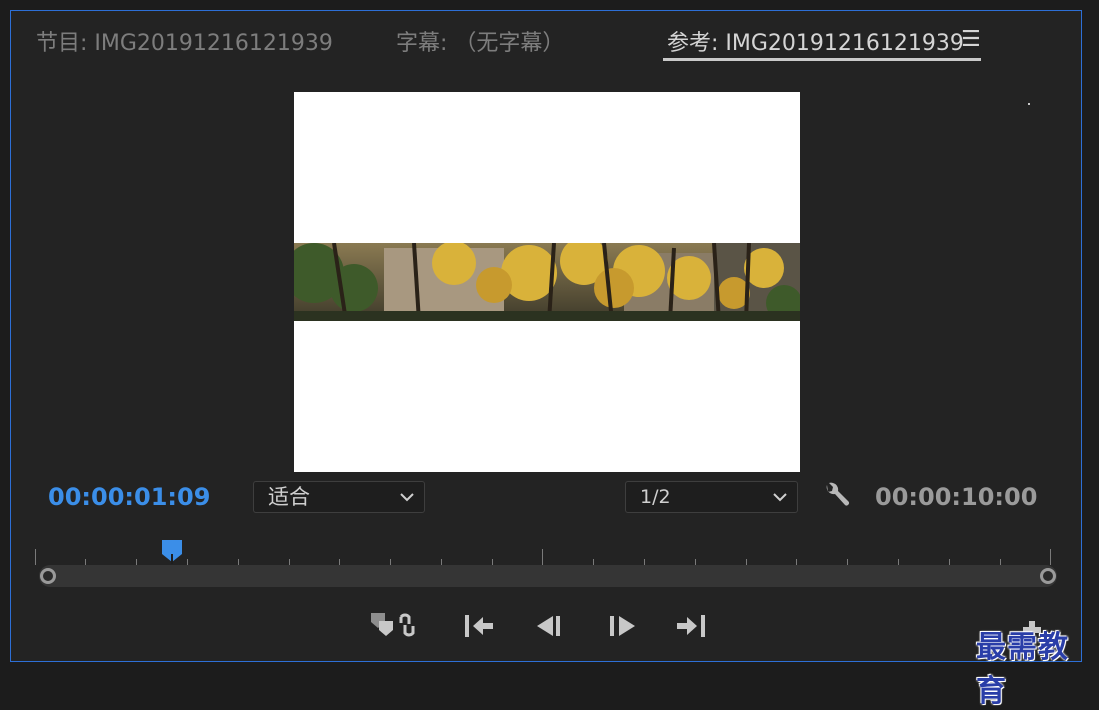 The image size is (1099, 710). Describe the element at coordinates (339, 497) in the screenshot. I see `zoom-level-select: 适合` at that location.